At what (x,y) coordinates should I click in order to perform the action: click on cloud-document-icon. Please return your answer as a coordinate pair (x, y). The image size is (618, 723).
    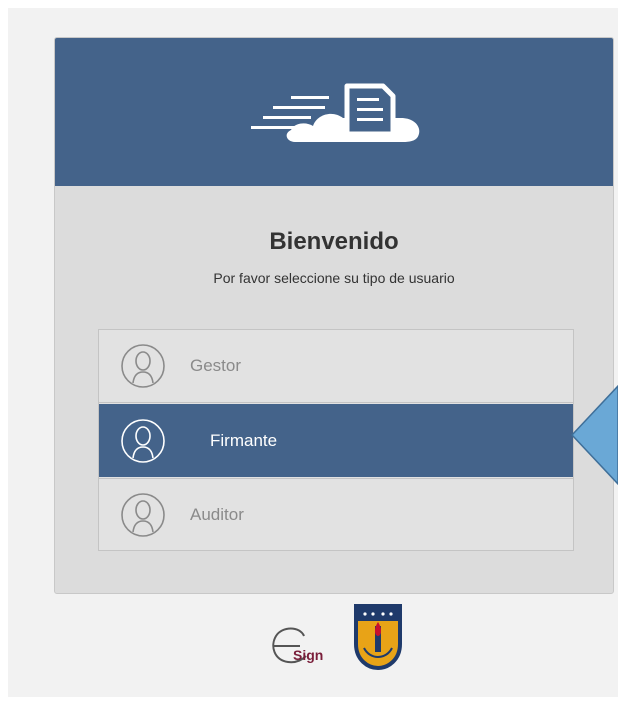
    Looking at the image, I should click on (335, 112).